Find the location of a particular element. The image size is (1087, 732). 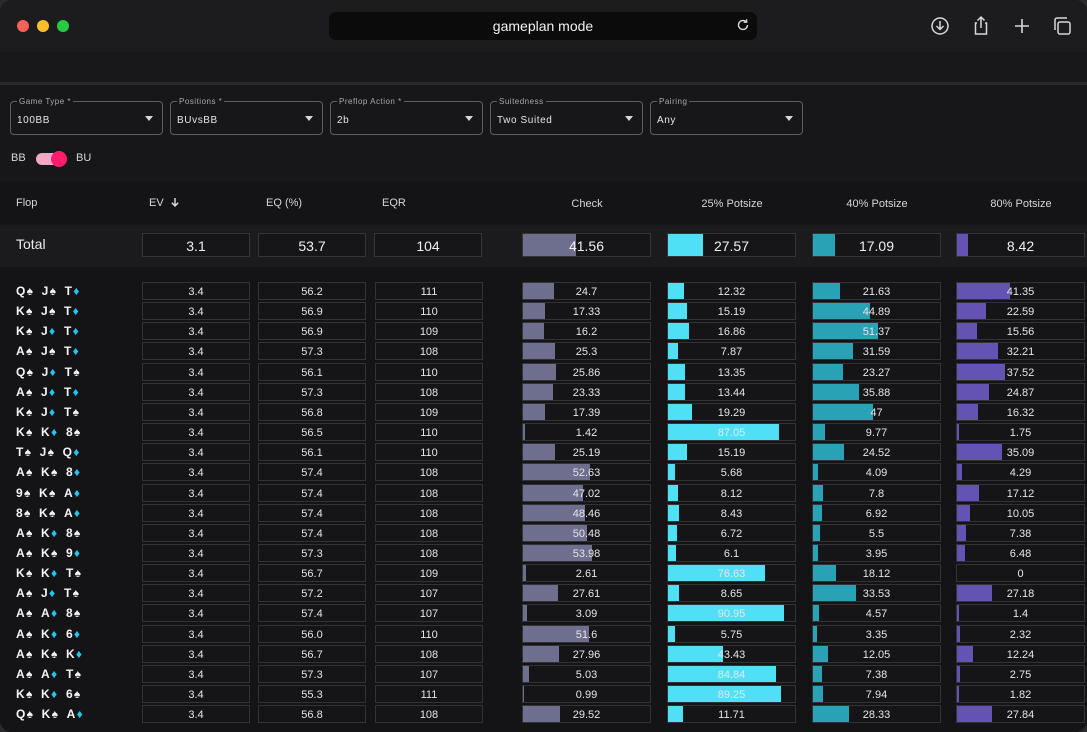

table-row: K♠ K♦ T♠ 3.4 56.7 109 2.61 76.63 18.12 0 is located at coordinates (543, 573).